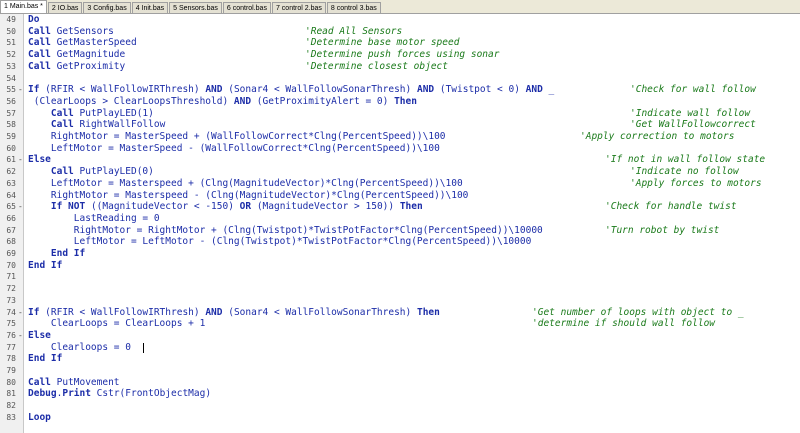 Image resolution: width=800 pixels, height=433 pixels. I want to click on code-line: 79, so click(400, 370).